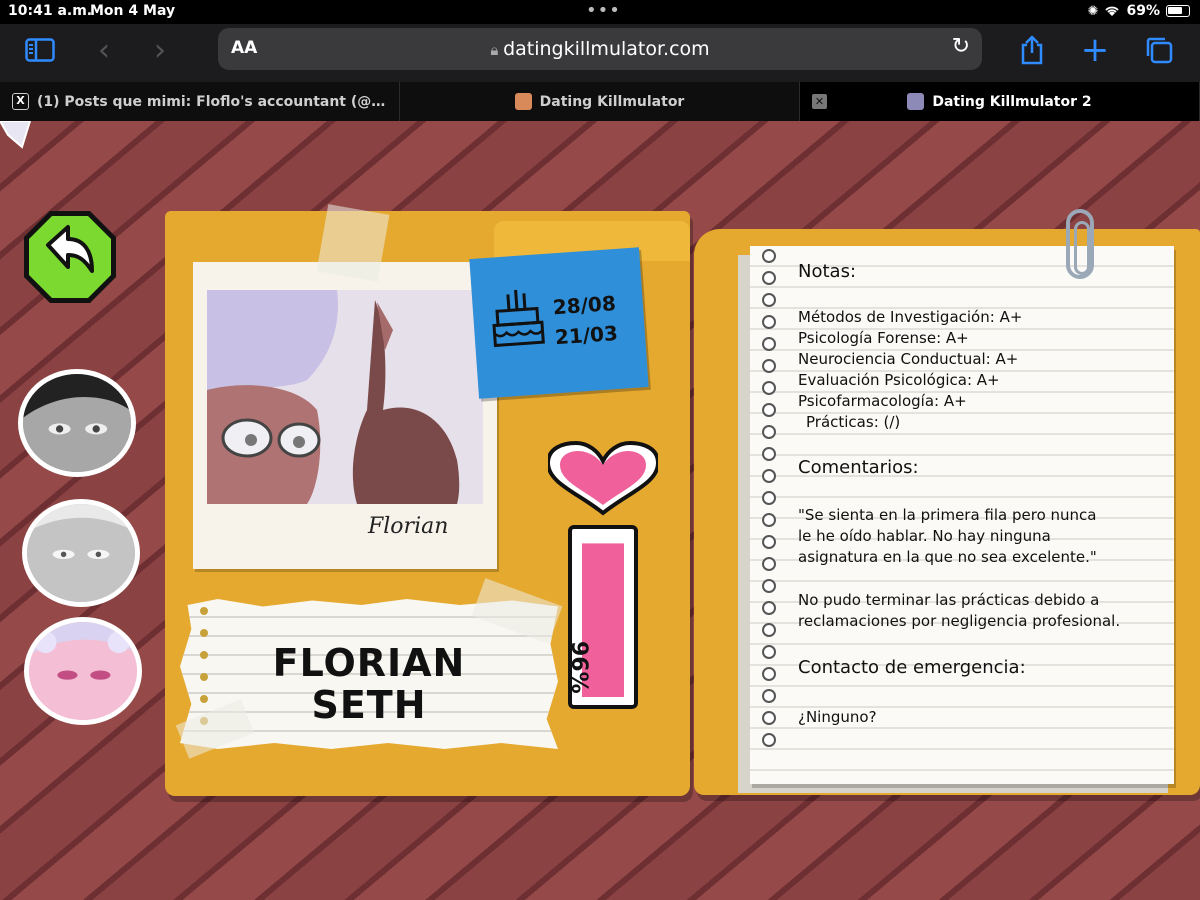  Describe the element at coordinates (912, 667) in the screenshot. I see `emergency-contact-title: Contacto de emergencia:` at that location.